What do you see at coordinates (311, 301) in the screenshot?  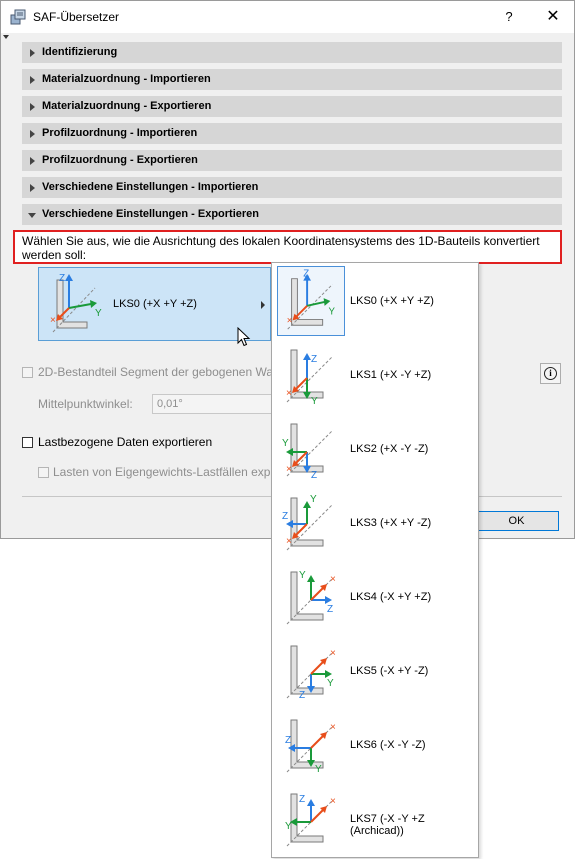 I see `lcs0-option-icon: Z Y ×` at bounding box center [311, 301].